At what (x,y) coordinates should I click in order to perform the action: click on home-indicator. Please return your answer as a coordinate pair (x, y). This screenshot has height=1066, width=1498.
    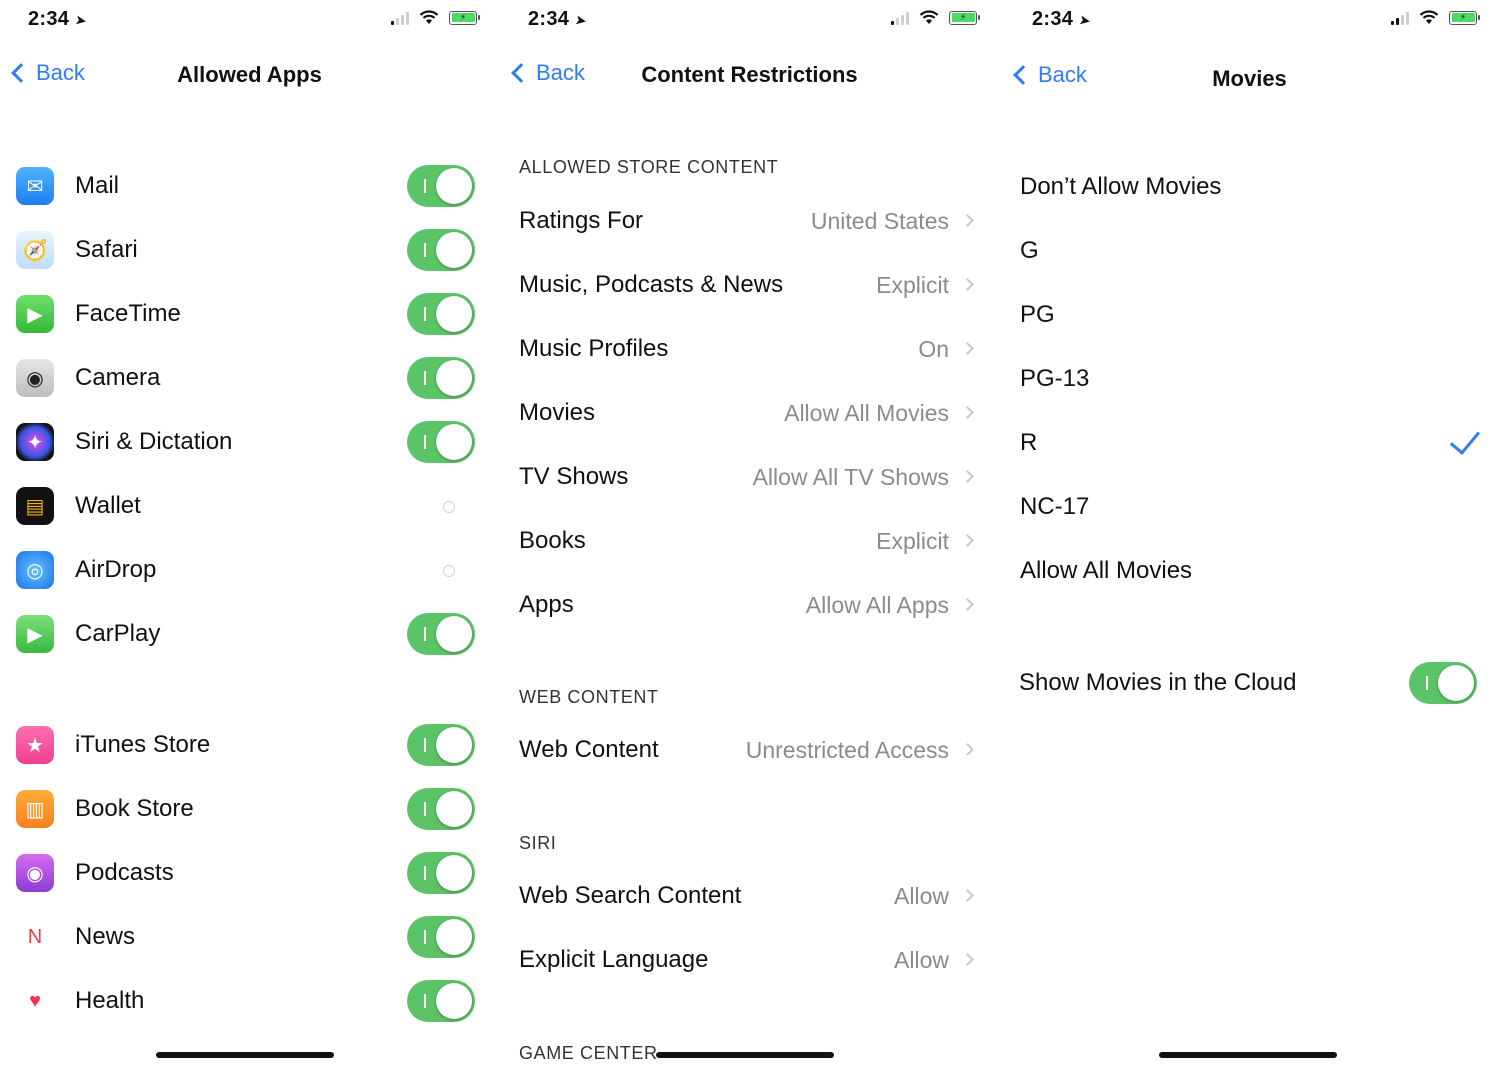
    Looking at the image, I should click on (1248, 1055).